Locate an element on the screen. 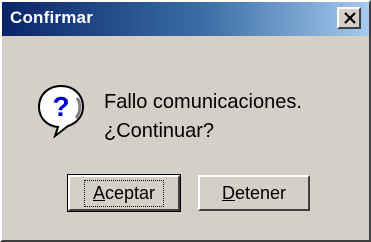 Image resolution: width=371 pixels, height=242 pixels. message-line-2: ¿Continuar? is located at coordinates (159, 131).